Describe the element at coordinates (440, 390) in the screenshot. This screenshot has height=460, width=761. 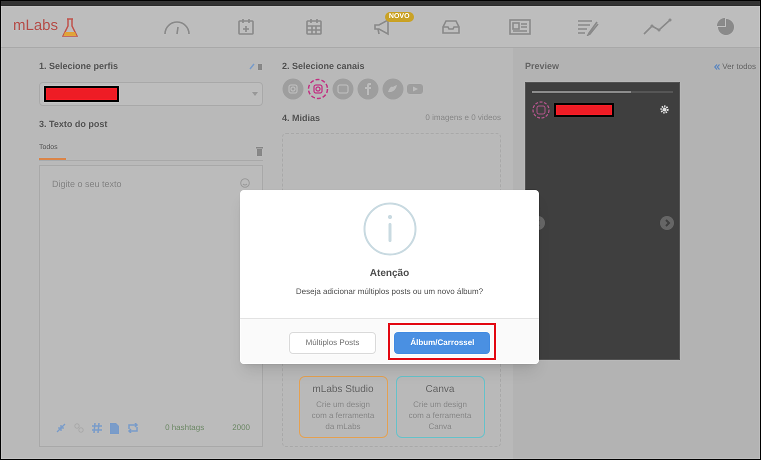
I see `card-title: Canva` at that location.